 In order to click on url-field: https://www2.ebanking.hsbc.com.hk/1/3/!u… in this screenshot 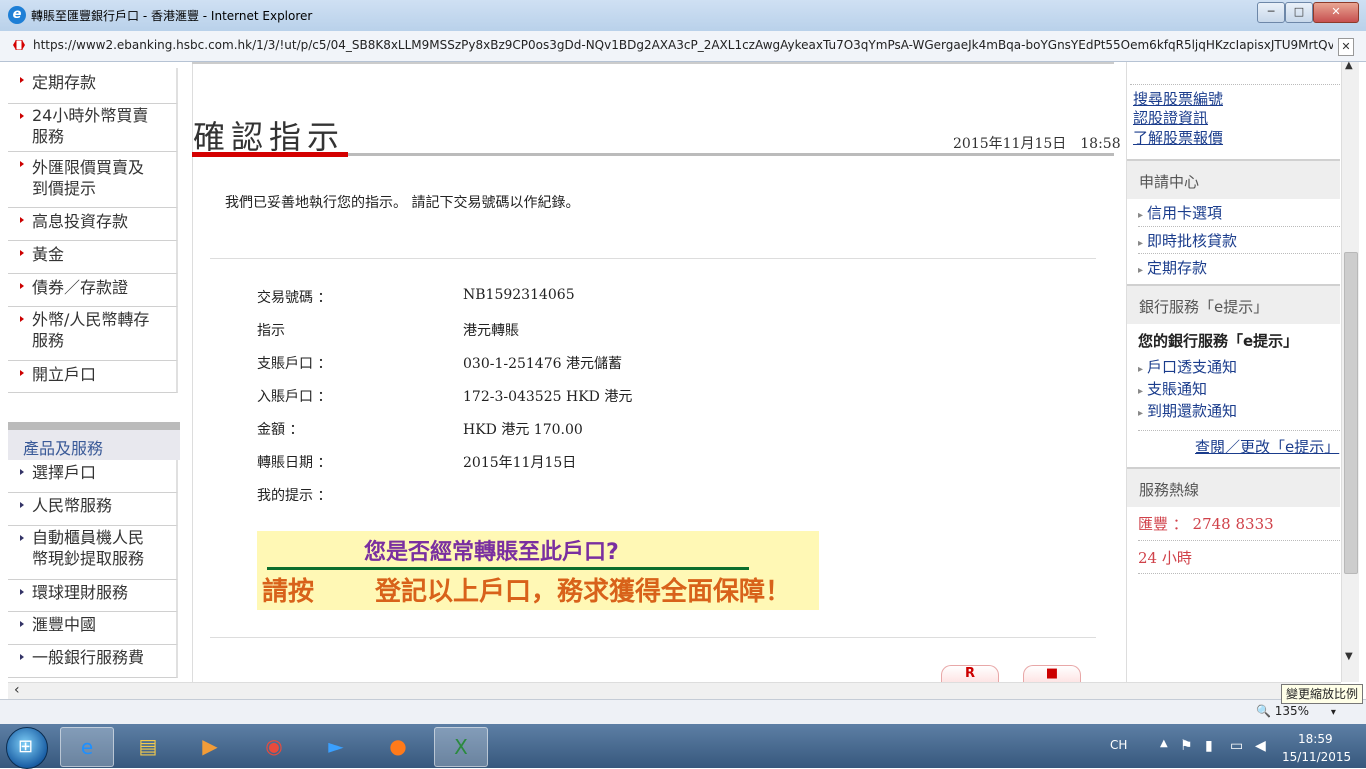, I will do `click(683, 45)`.